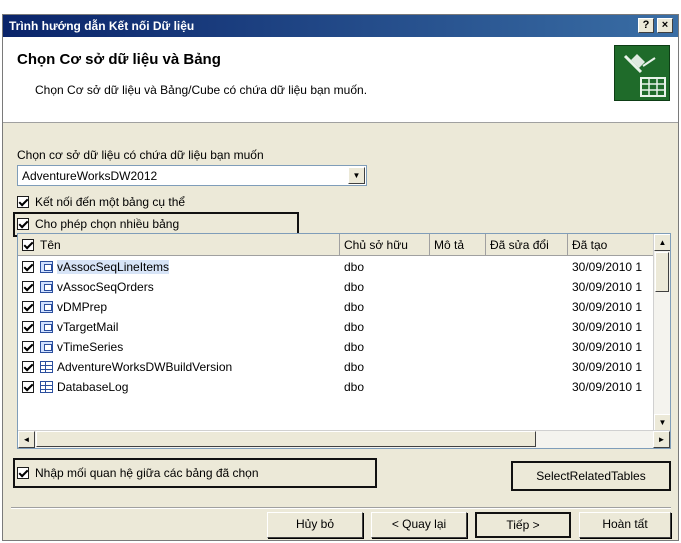 The image size is (681, 543). Describe the element at coordinates (26, 439) in the screenshot. I see `scroll-left-icon: ◄` at that location.